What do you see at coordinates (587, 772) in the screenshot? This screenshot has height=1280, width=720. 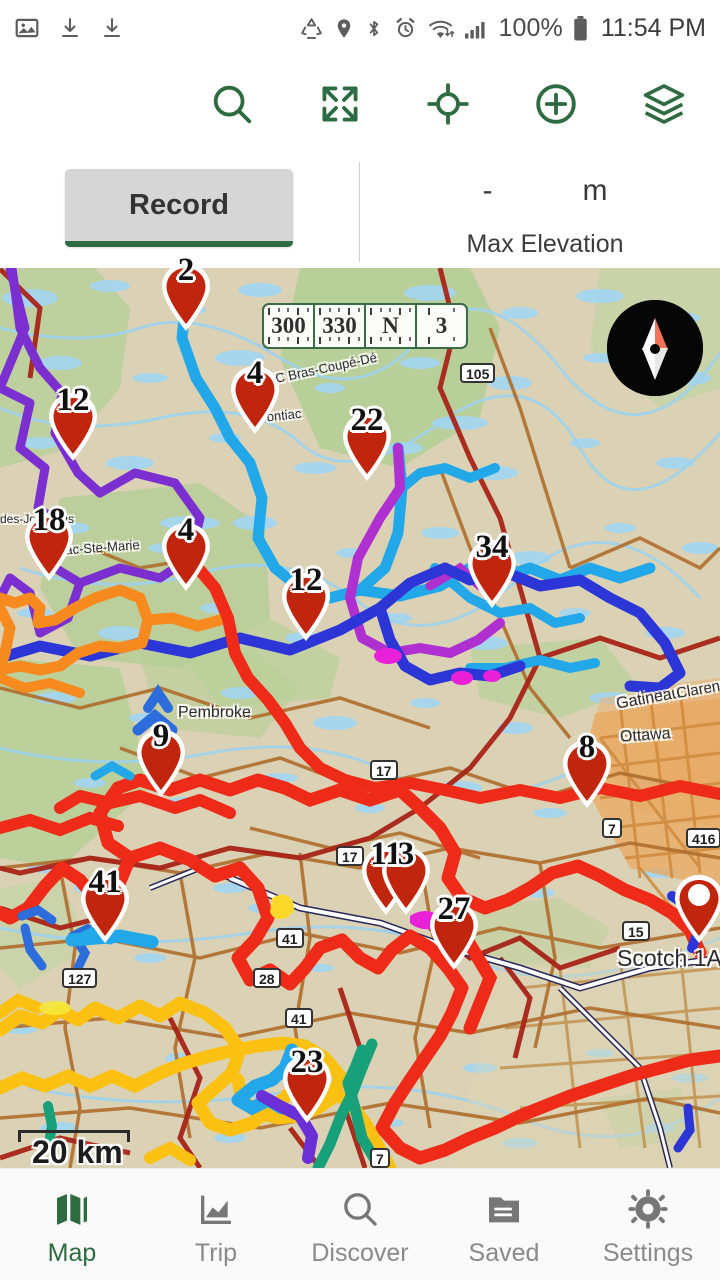 I see `map-pin-8: 8` at bounding box center [587, 772].